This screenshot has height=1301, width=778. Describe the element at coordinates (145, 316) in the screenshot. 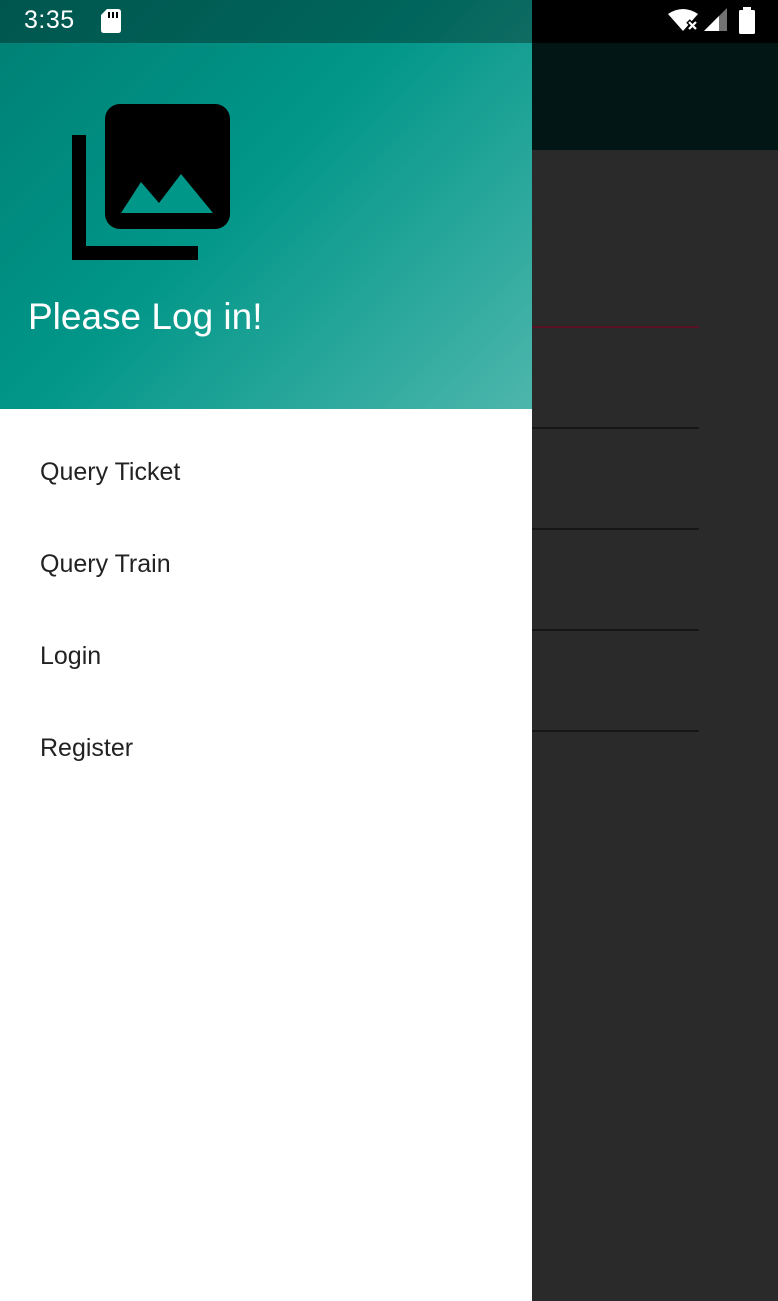

I see `drawer-header-title: Please Log in!` at that location.